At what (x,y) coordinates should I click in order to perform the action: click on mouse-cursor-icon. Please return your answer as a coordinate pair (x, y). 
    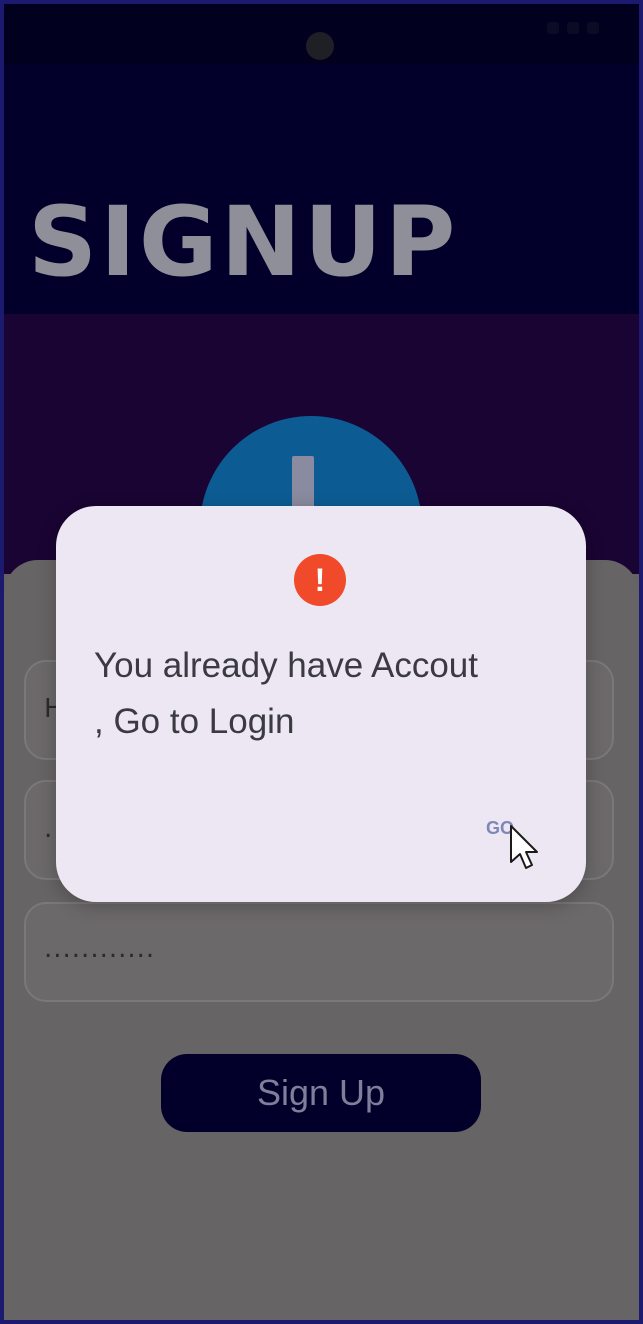
    Looking at the image, I should click on (524, 847).